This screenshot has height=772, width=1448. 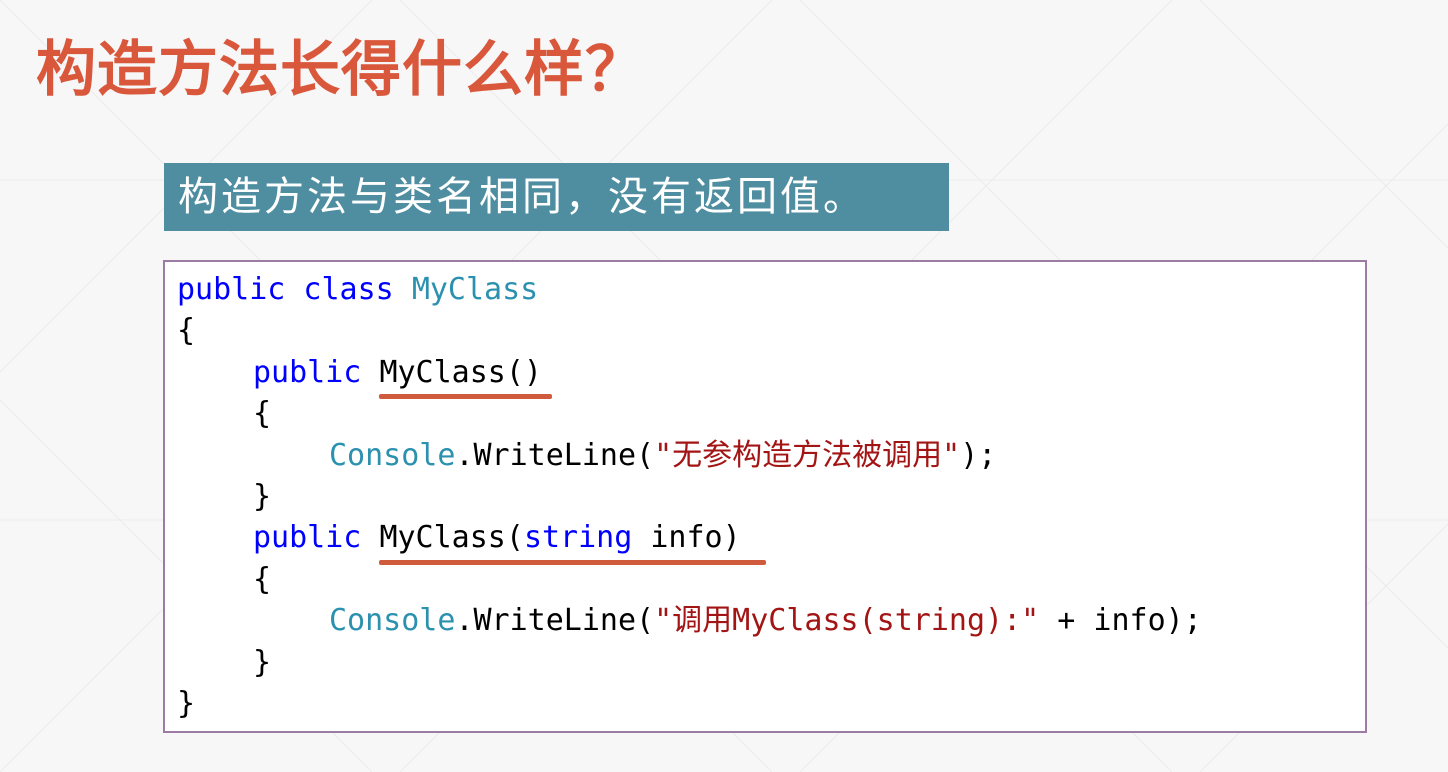 What do you see at coordinates (451, 537) in the screenshot?
I see `constructor-signature-start: MyClass(` at bounding box center [451, 537].